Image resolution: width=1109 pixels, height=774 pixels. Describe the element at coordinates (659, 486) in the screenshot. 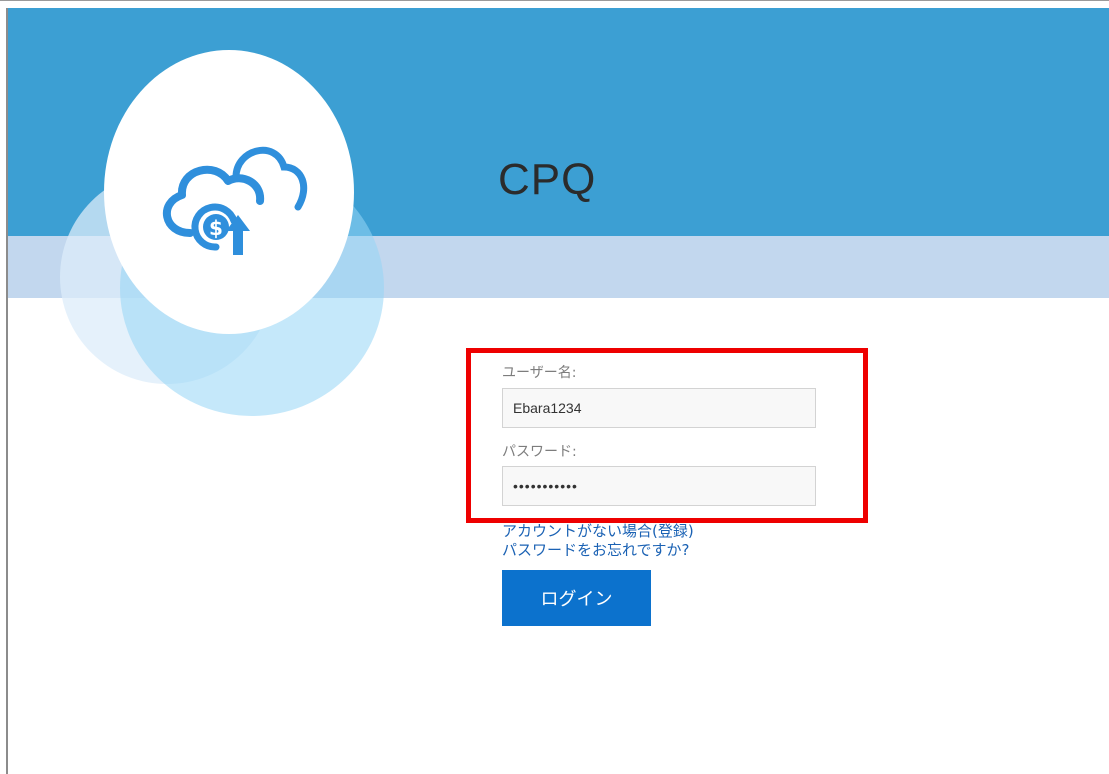

I see `password-input` at that location.